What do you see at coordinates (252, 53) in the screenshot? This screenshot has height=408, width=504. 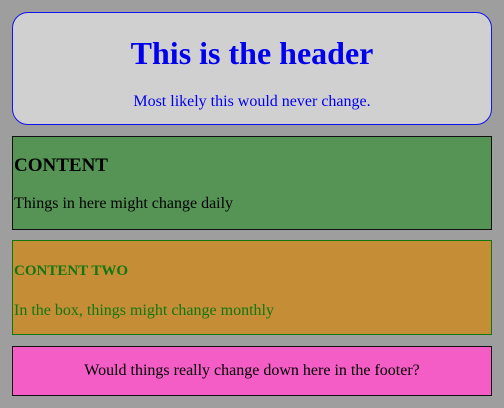 I see `header-title: This is the header` at bounding box center [252, 53].